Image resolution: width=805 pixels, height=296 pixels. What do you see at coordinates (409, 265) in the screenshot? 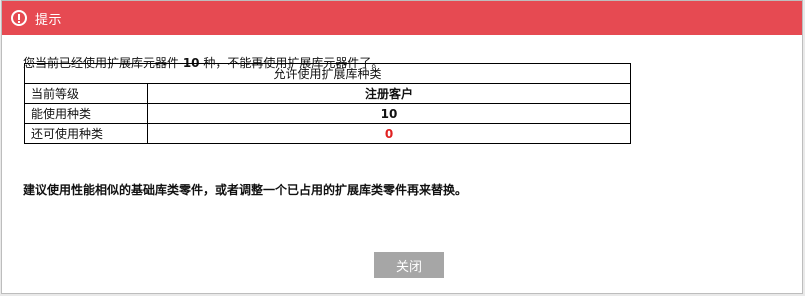
I see `close-button: 关闭` at bounding box center [409, 265].